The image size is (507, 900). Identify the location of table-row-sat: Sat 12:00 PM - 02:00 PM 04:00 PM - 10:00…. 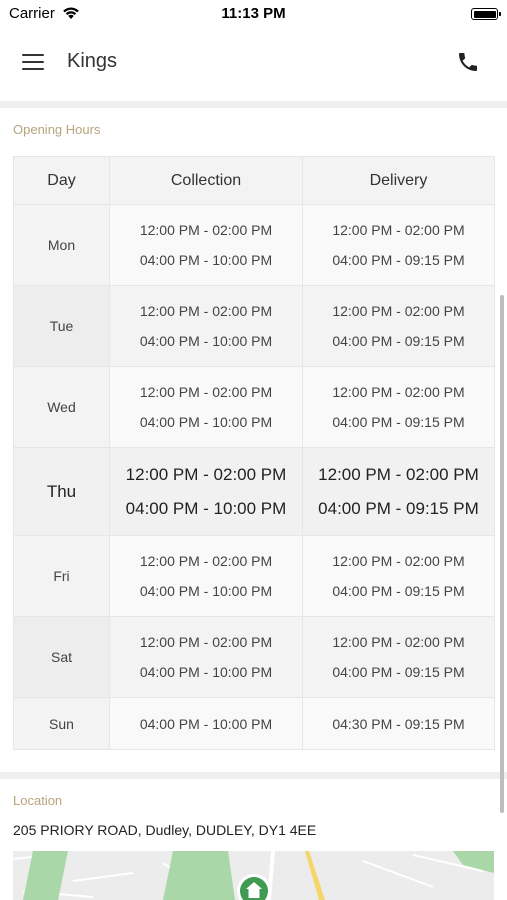
(254, 657).